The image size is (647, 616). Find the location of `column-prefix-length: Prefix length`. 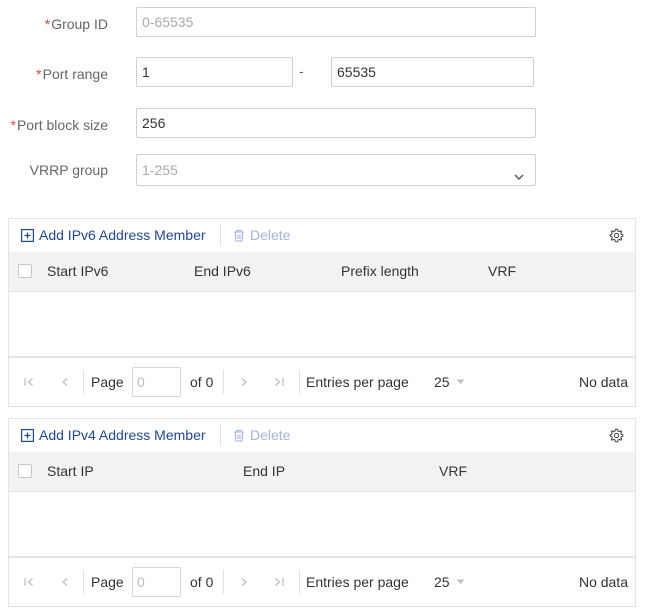

column-prefix-length: Prefix length is located at coordinates (380, 271).